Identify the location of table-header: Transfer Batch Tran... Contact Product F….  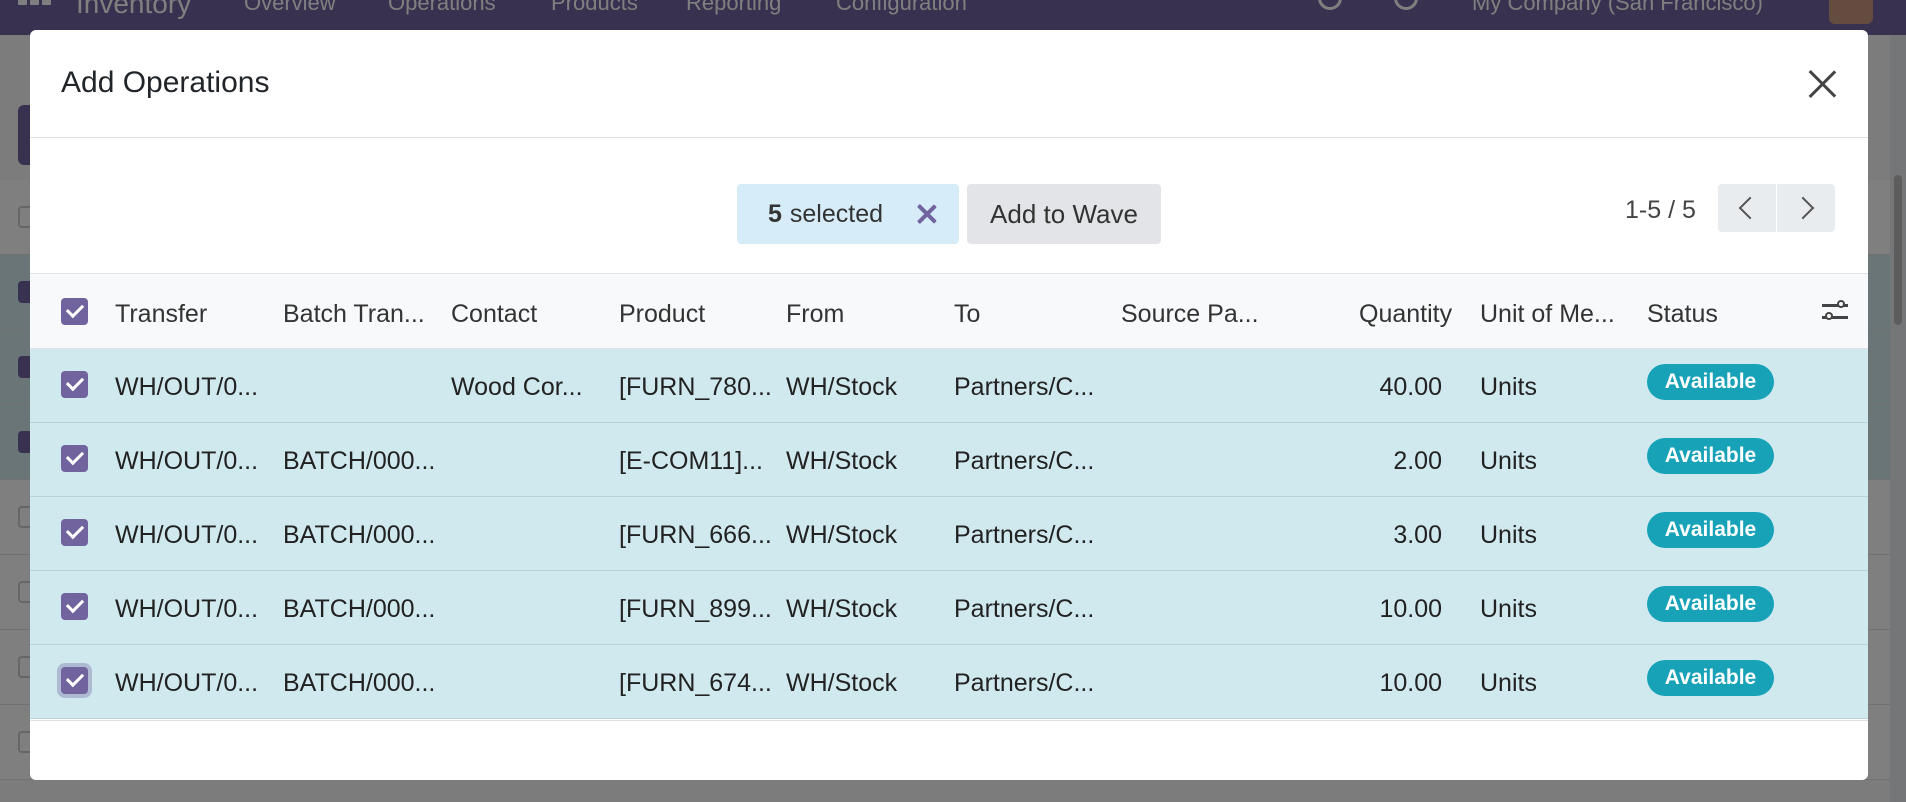
(949, 311).